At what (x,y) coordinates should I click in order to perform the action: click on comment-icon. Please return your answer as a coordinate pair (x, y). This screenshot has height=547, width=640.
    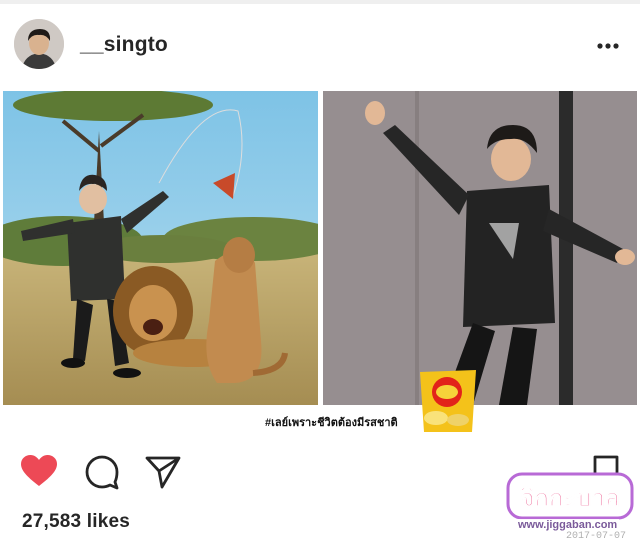
    Looking at the image, I should click on (102, 474).